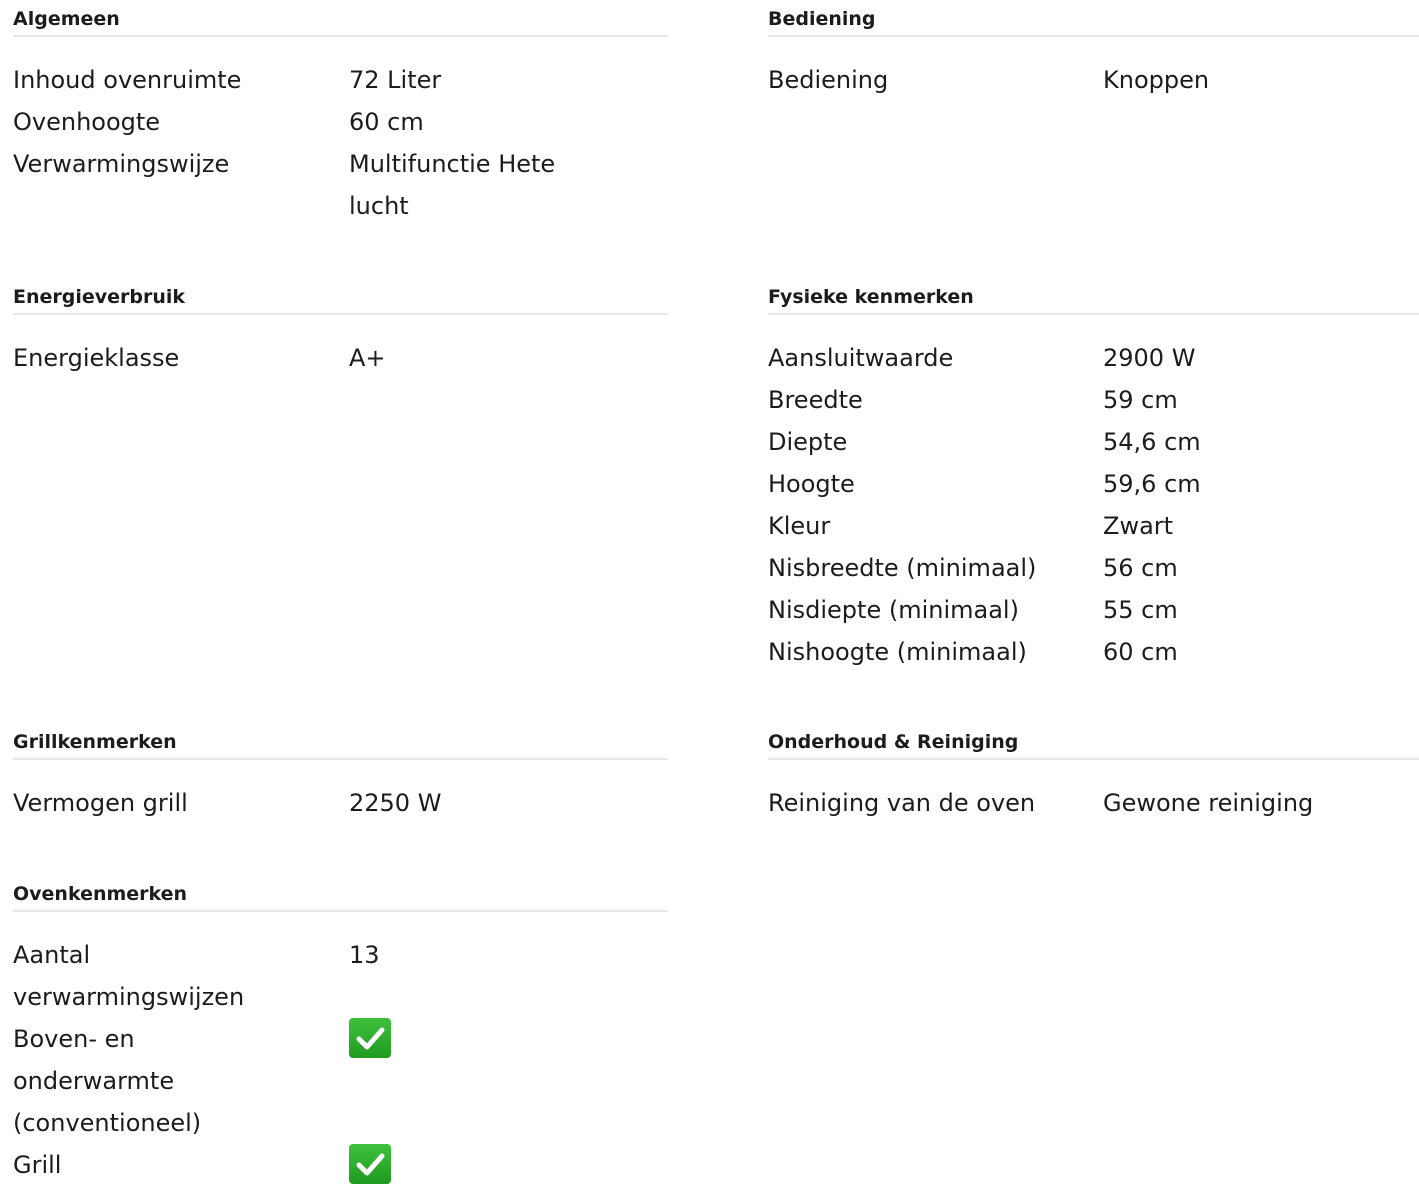 The height and width of the screenshot is (1186, 1419). What do you see at coordinates (1093, 358) in the screenshot?
I see `spec-row: Aansluitwaarde 2900 W` at bounding box center [1093, 358].